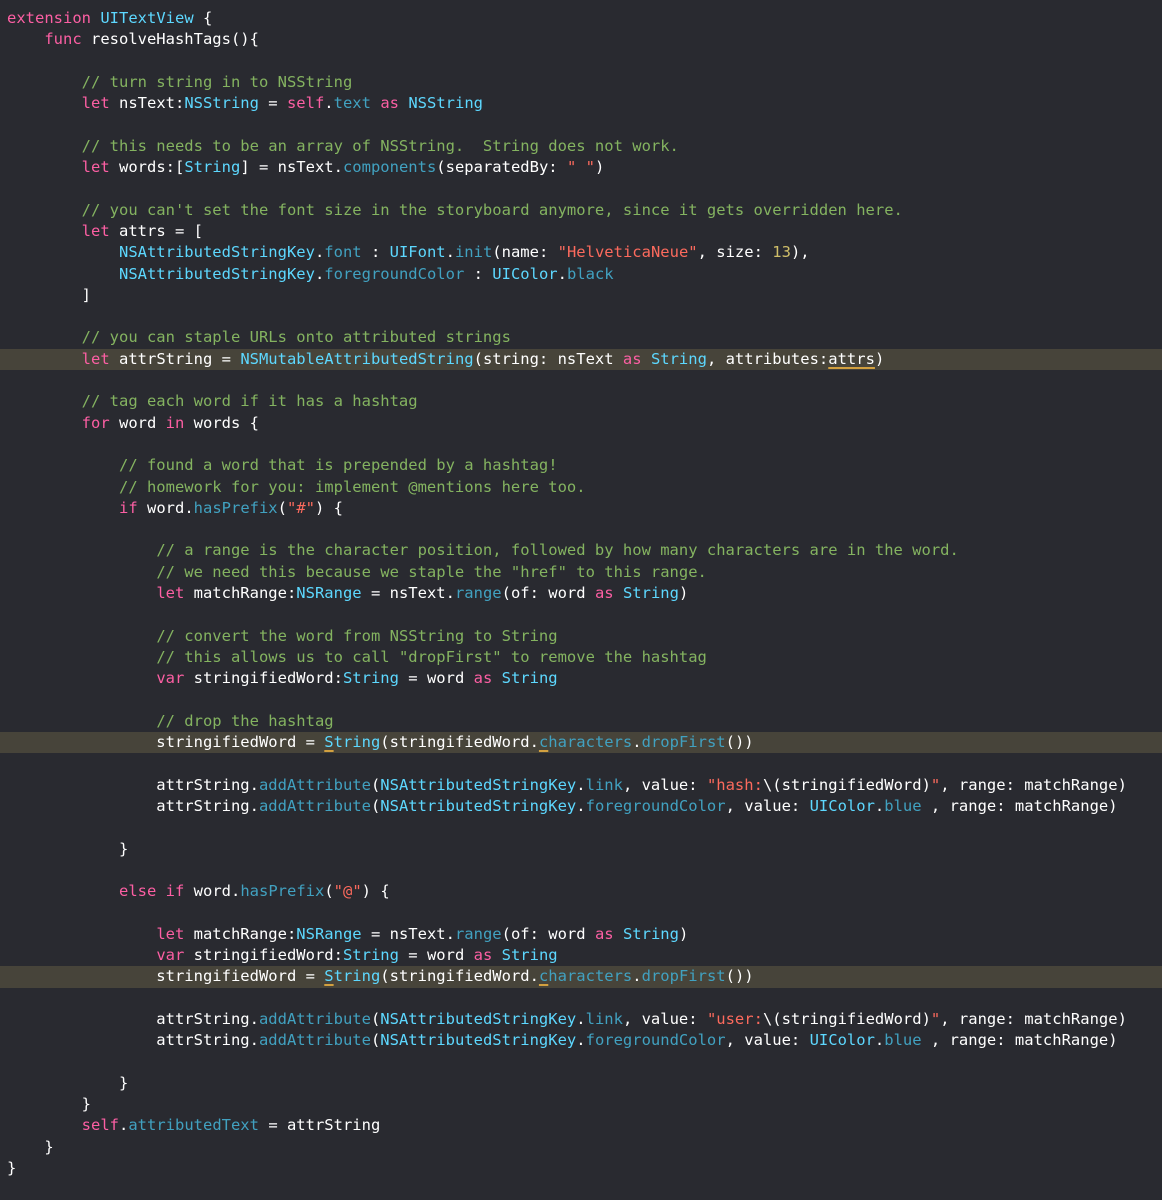 The height and width of the screenshot is (1200, 1162). Describe the element at coordinates (133, 1018) in the screenshot. I see `code-token-plain: attrString.` at that location.